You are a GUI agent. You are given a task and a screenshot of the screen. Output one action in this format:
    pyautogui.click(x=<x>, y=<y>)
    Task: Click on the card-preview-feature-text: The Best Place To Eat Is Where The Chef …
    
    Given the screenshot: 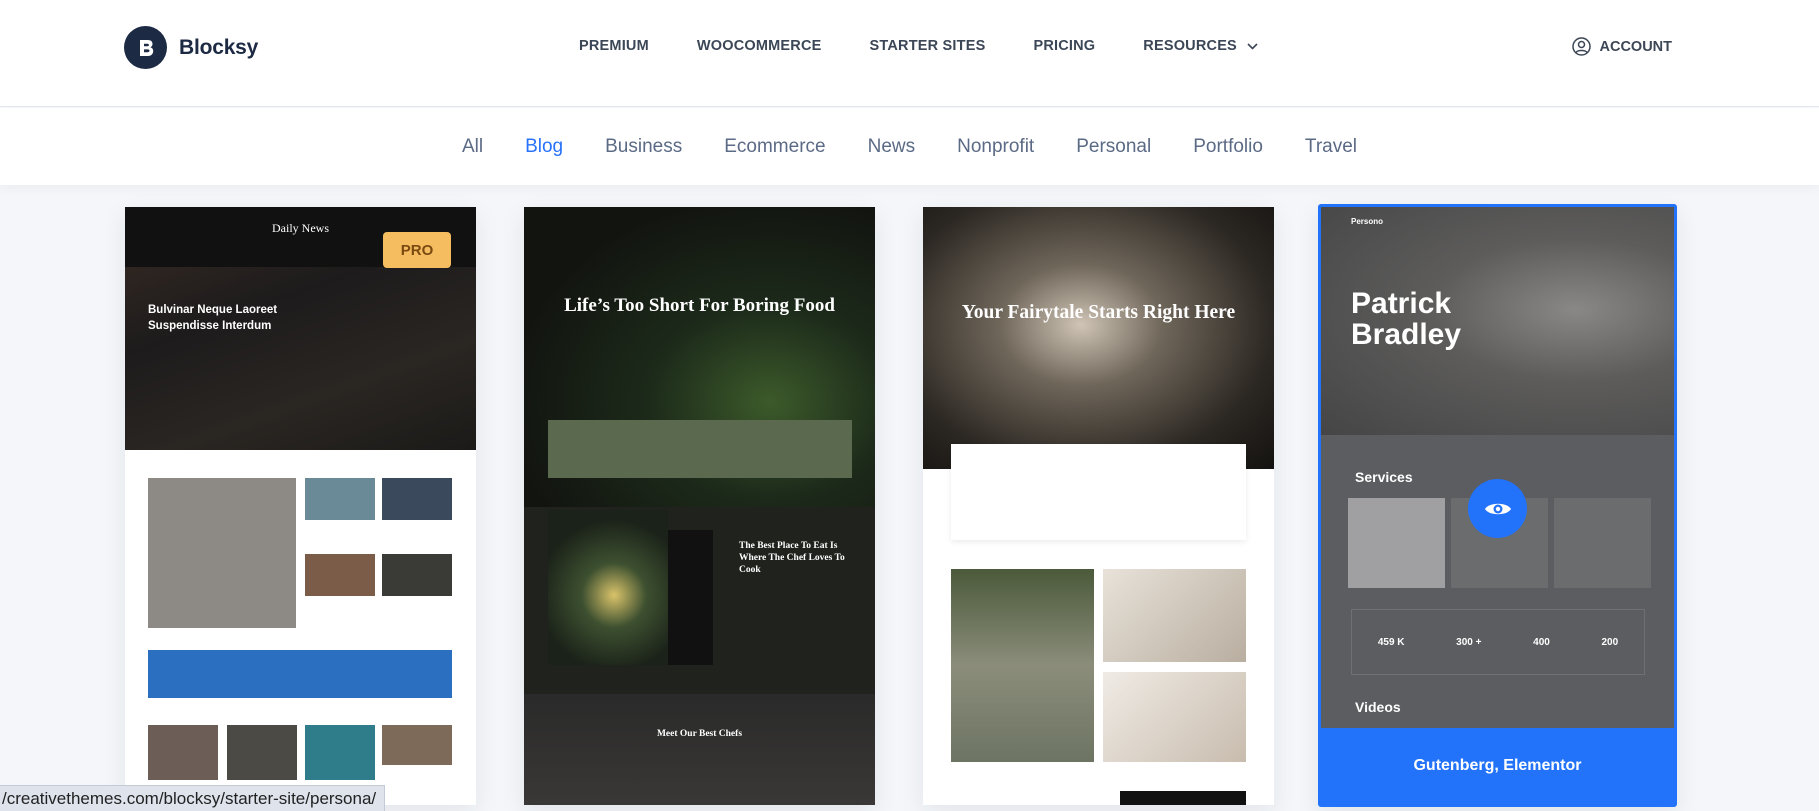 What is the action you would take?
    pyautogui.click(x=792, y=558)
    